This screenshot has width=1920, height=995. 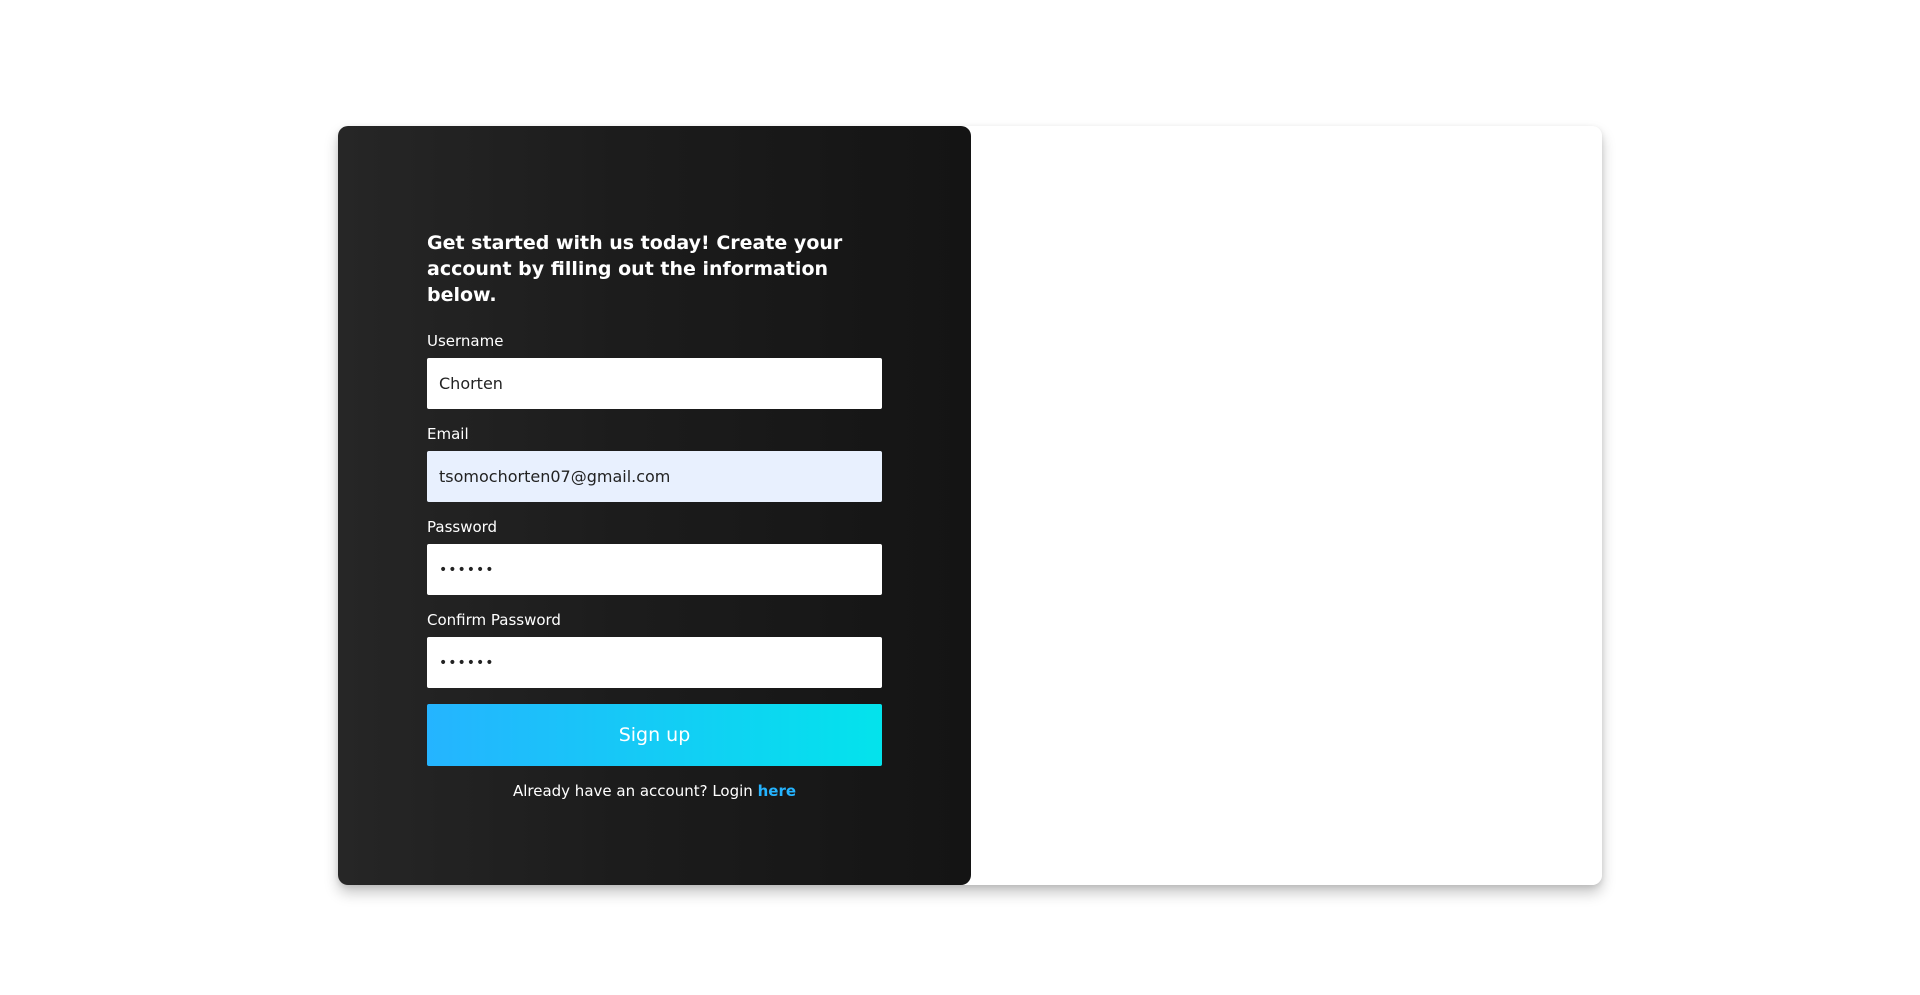 I want to click on confirm-password-label: Confirm Password, so click(x=494, y=620).